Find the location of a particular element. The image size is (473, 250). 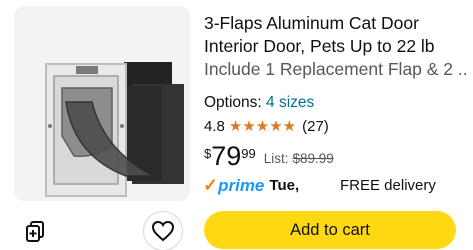

price-symbol: $ is located at coordinates (208, 153).